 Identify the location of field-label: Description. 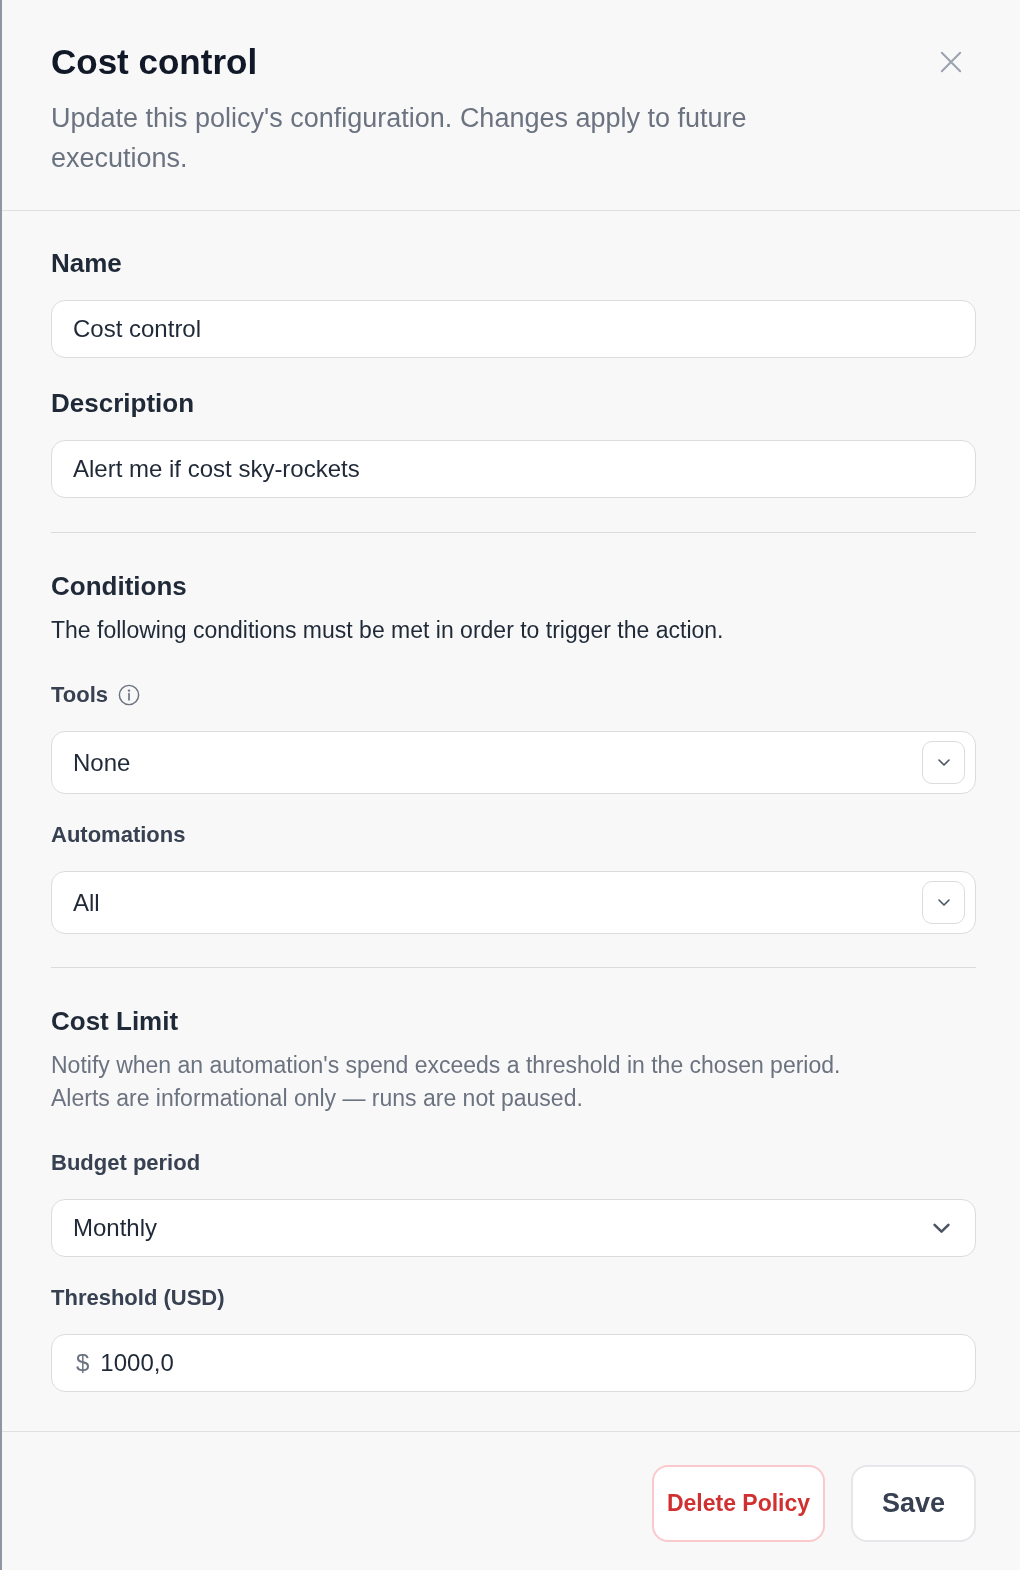
(123, 403).